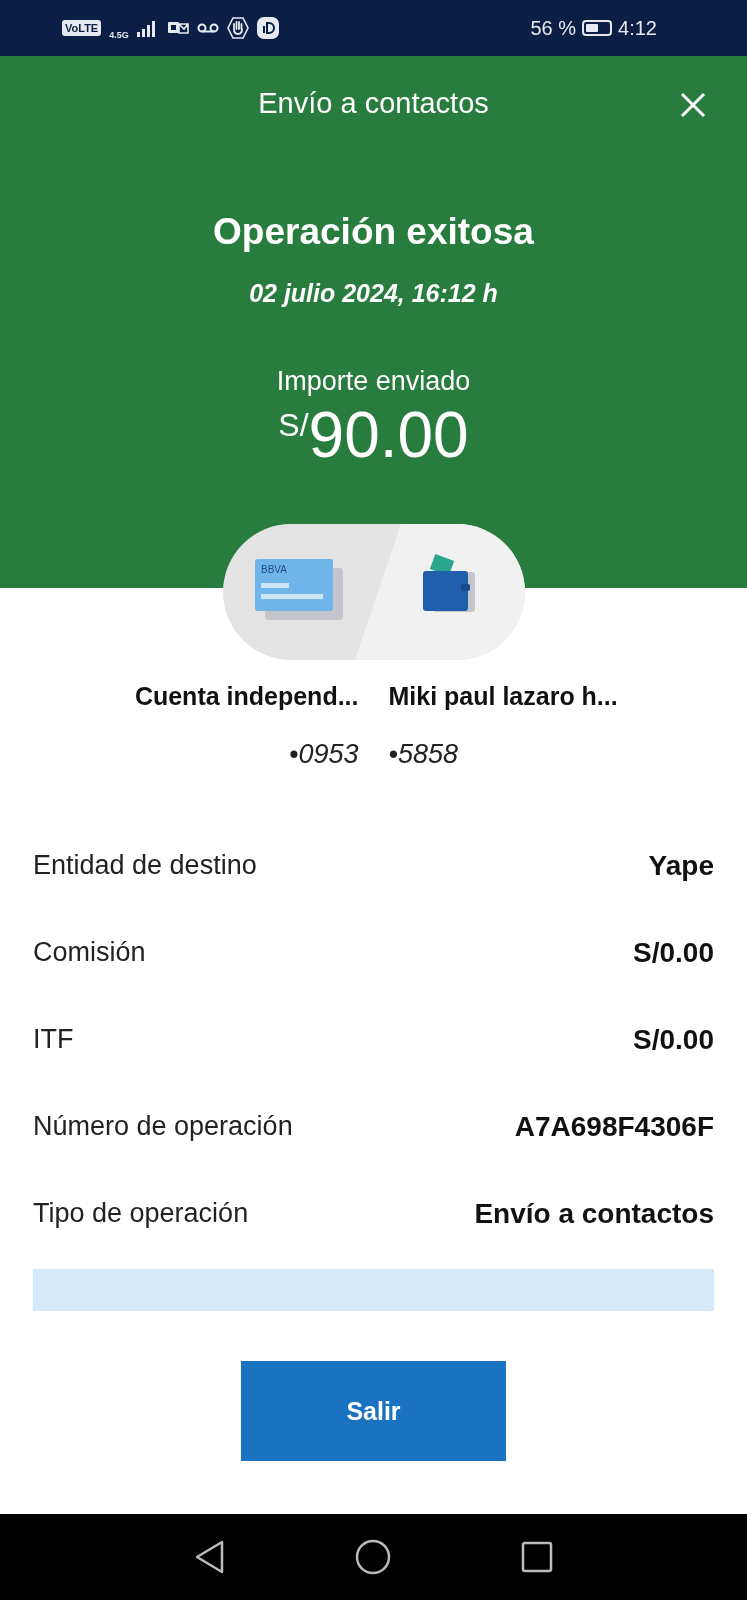 The width and height of the screenshot is (747, 1600). What do you see at coordinates (388, 435) in the screenshot?
I see `amount-value: 90.00` at bounding box center [388, 435].